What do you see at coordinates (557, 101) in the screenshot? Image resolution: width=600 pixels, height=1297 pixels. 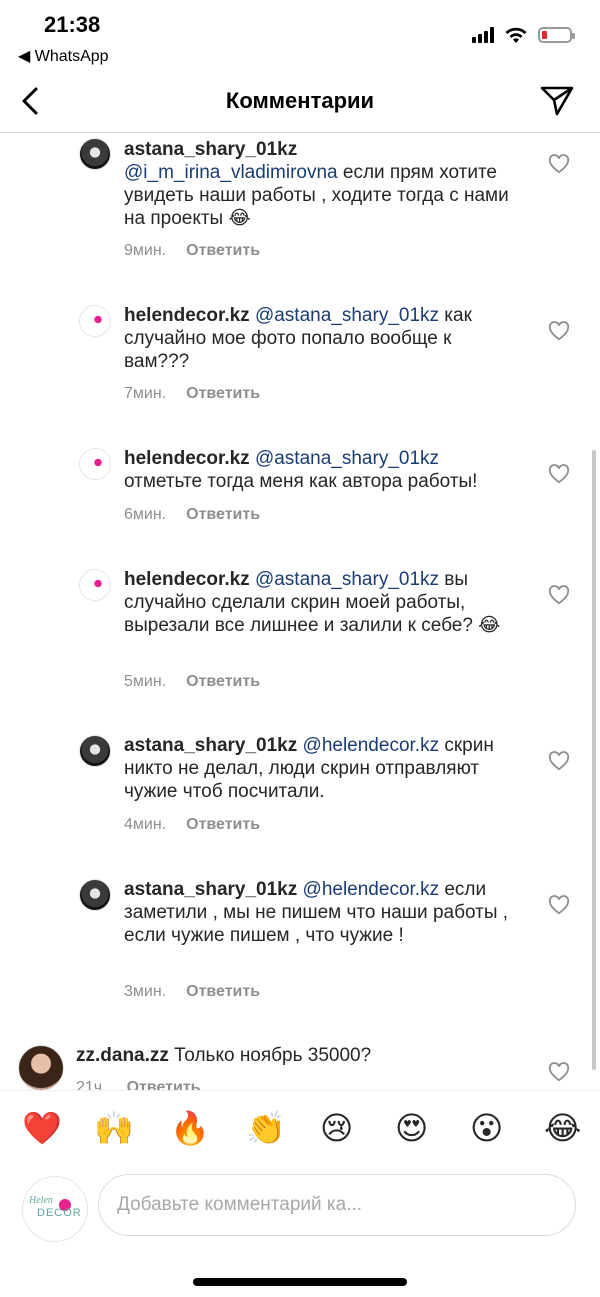 I see `paper-plane-icon` at bounding box center [557, 101].